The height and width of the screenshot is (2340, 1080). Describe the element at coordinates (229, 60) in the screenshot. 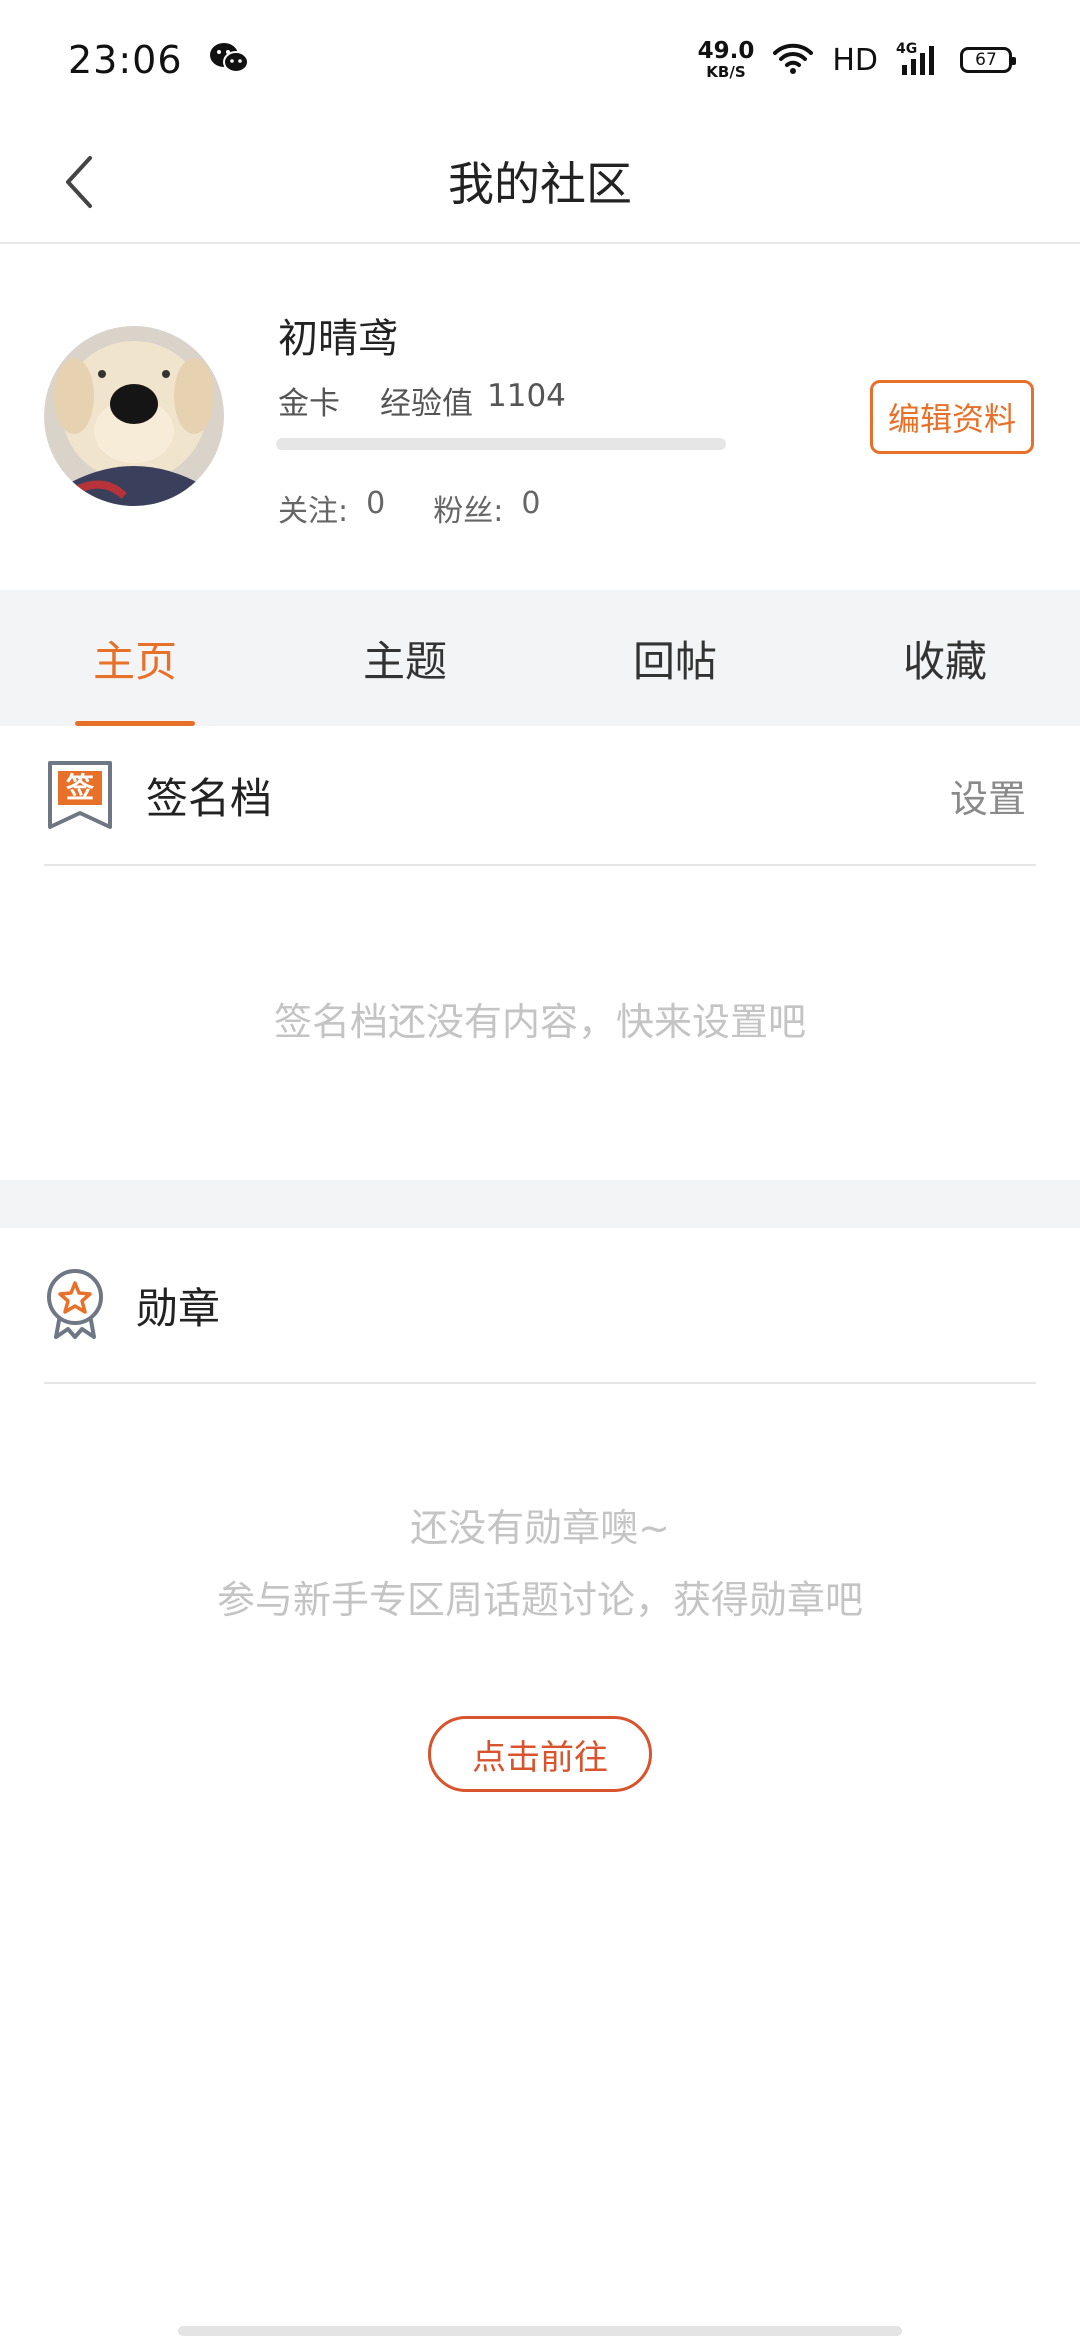

I see `wechat-icon` at that location.